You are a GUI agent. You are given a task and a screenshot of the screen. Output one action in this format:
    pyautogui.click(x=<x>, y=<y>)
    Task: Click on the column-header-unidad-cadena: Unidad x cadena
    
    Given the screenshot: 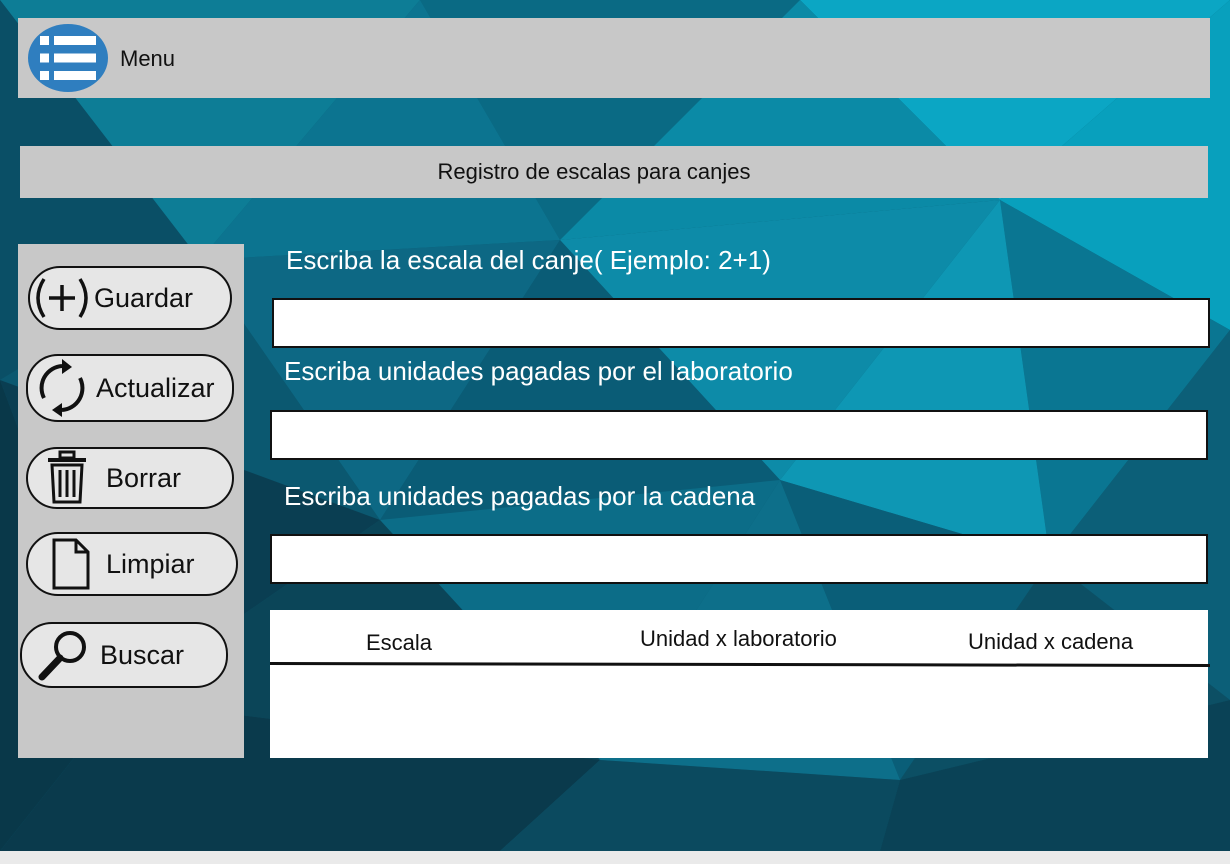 What is the action you would take?
    pyautogui.click(x=1050, y=642)
    